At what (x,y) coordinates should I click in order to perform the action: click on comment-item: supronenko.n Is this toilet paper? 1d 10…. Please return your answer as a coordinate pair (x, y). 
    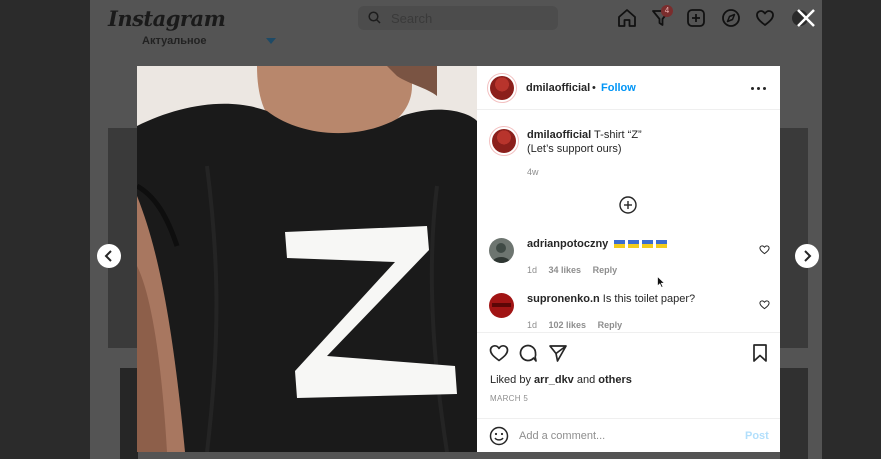
    Looking at the image, I should click on (631, 313).